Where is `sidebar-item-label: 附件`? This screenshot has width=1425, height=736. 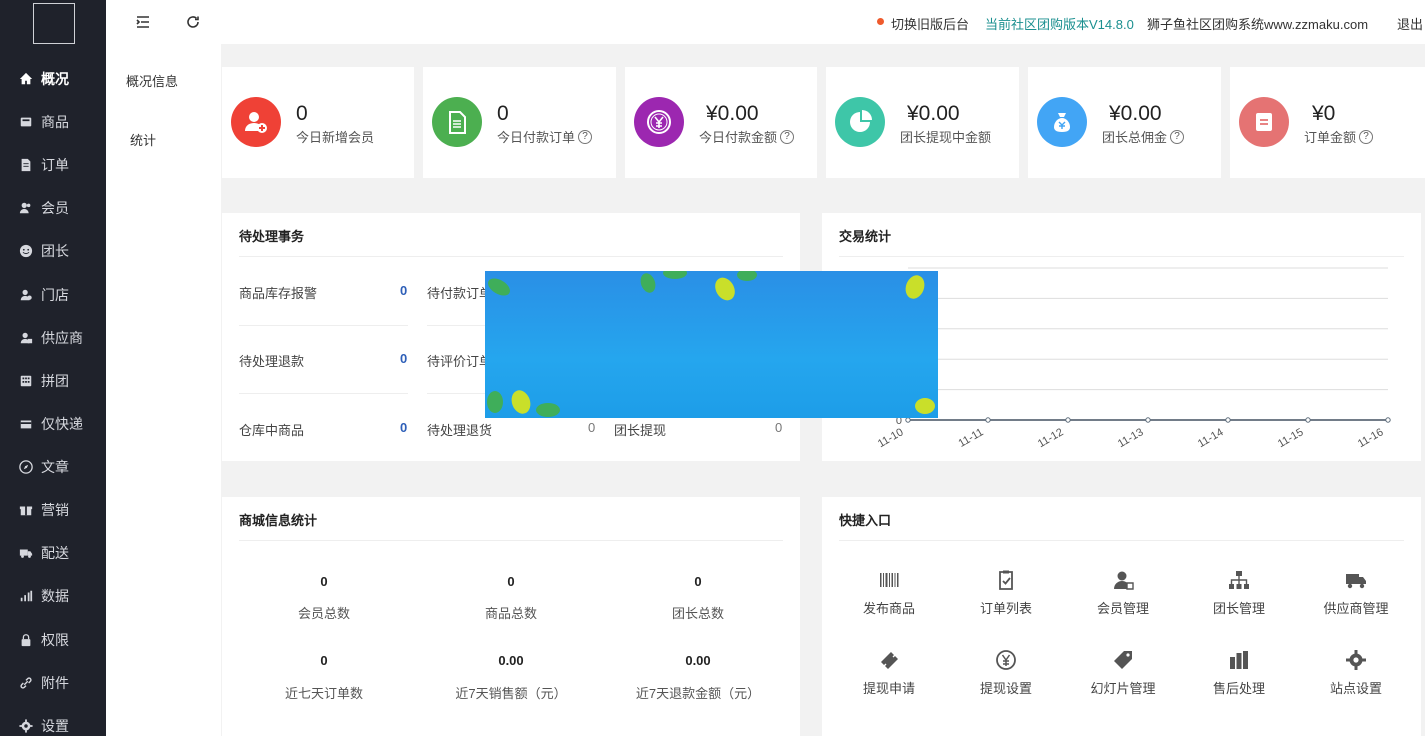
sidebar-item-label: 附件 is located at coordinates (55, 683).